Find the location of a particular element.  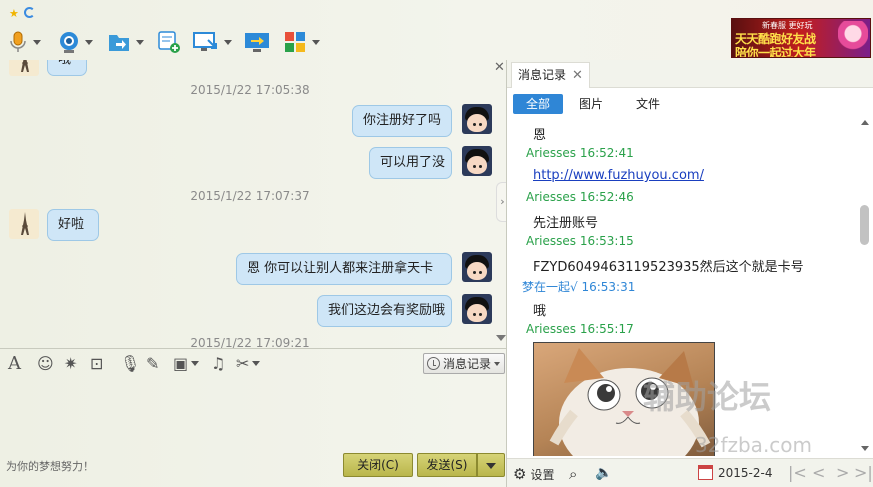

image-icon: ▣ is located at coordinates (186, 363).